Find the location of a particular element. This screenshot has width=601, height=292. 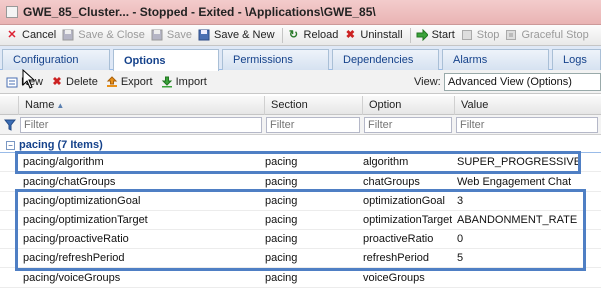

start-button: Start is located at coordinates (436, 35).